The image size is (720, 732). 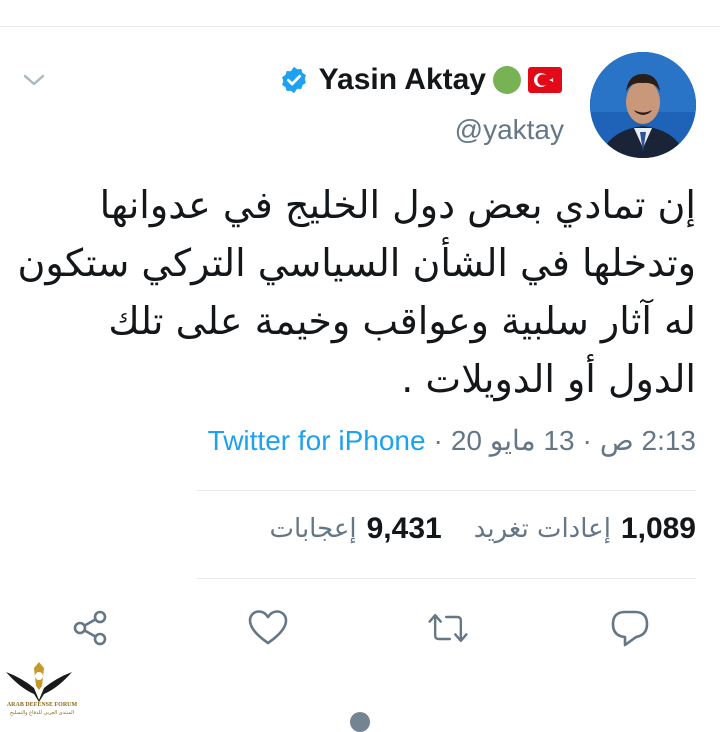 What do you see at coordinates (360, 26) in the screenshot?
I see `top-divider` at bounding box center [360, 26].